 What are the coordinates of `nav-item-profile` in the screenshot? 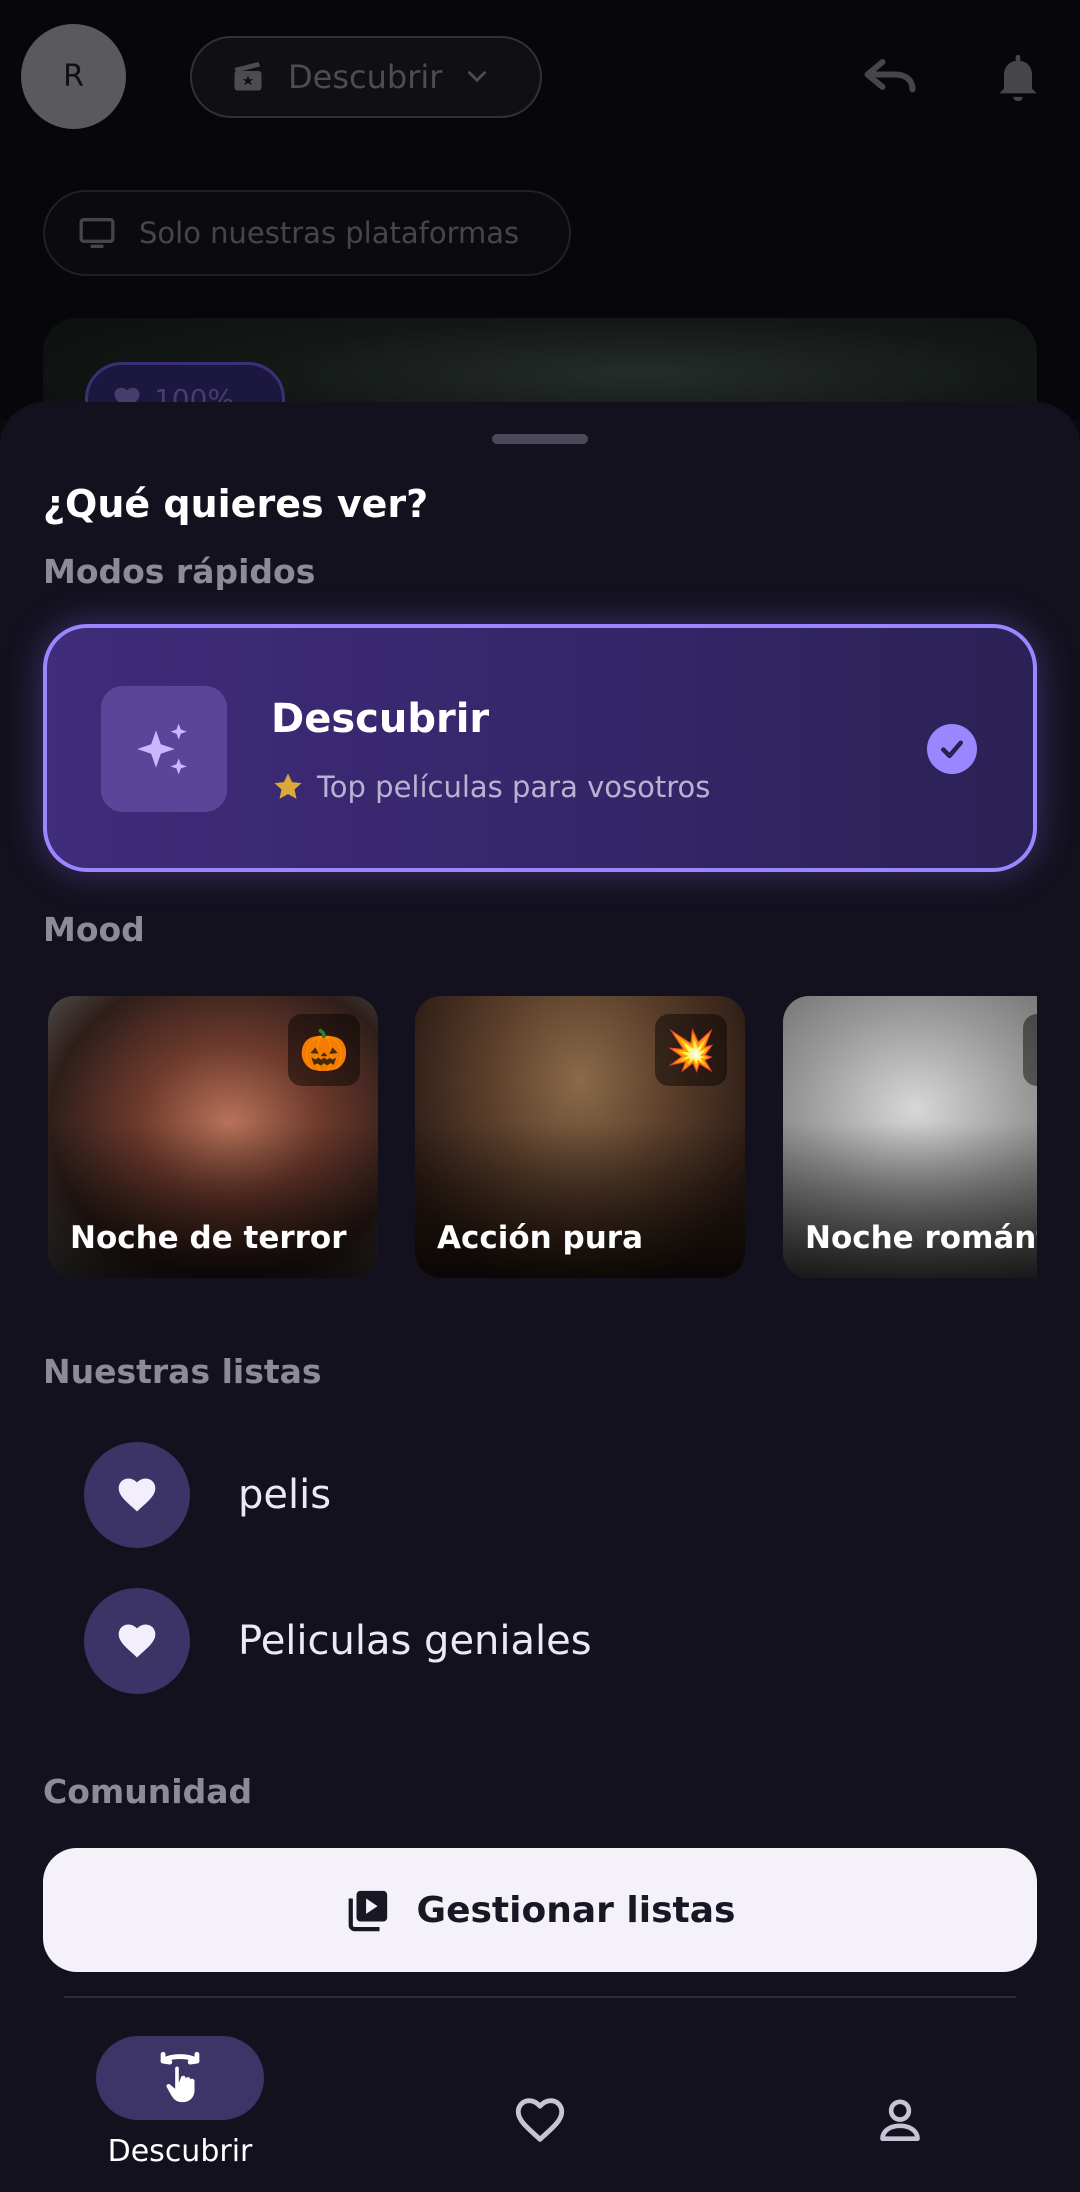 It's located at (900, 2080).